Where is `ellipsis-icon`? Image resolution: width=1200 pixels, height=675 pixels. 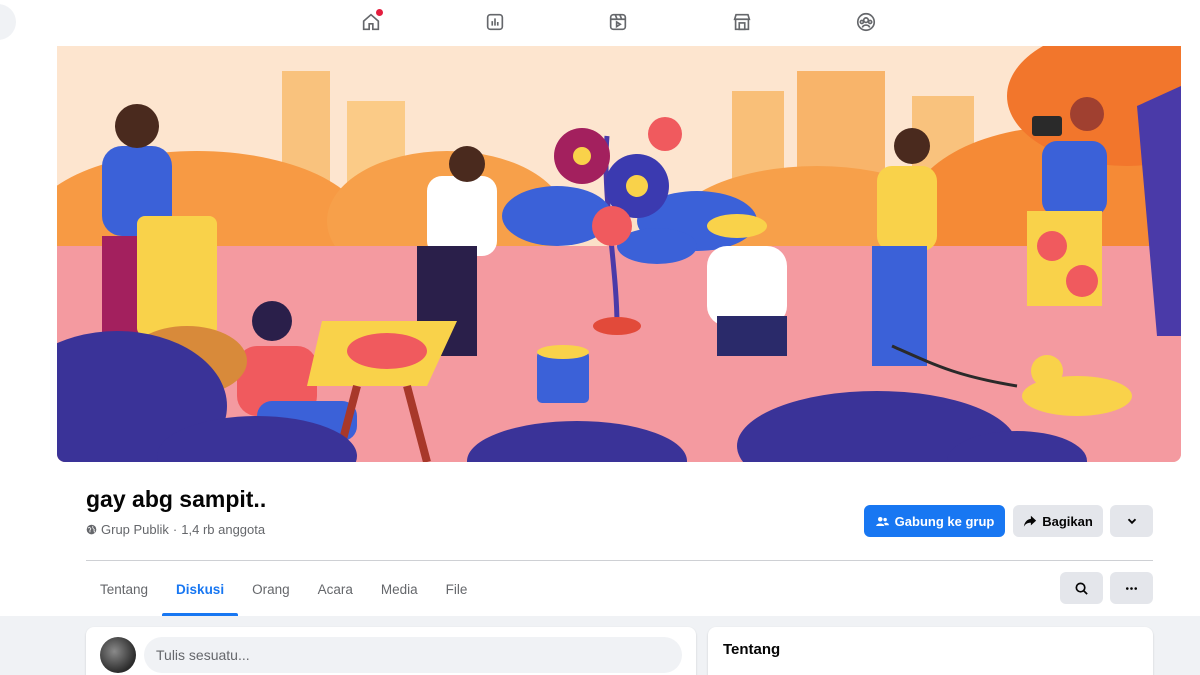 ellipsis-icon is located at coordinates (1131, 588).